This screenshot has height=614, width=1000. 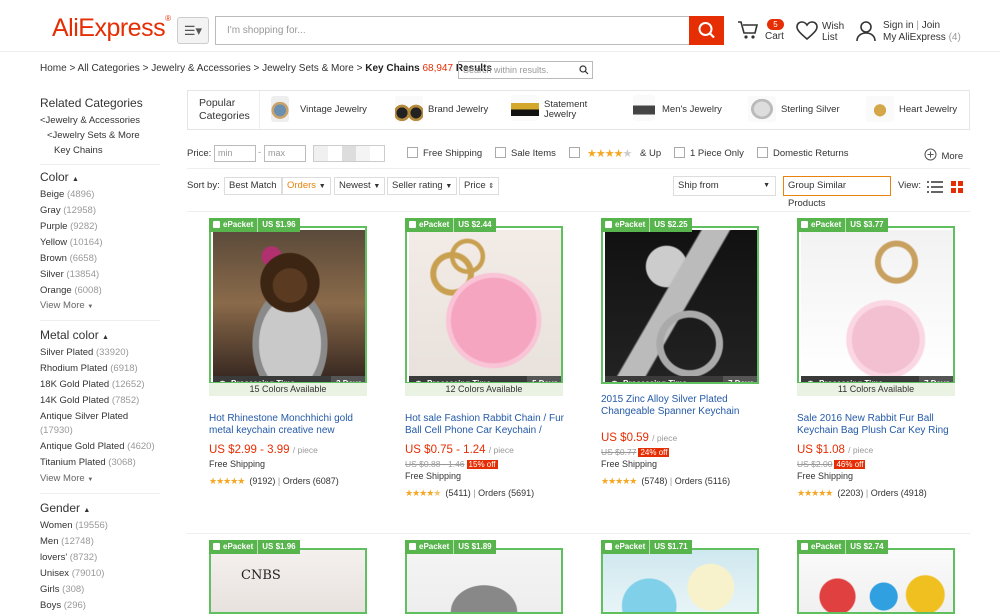 What do you see at coordinates (850, 493) in the screenshot?
I see `rating-count: (2203)` at bounding box center [850, 493].